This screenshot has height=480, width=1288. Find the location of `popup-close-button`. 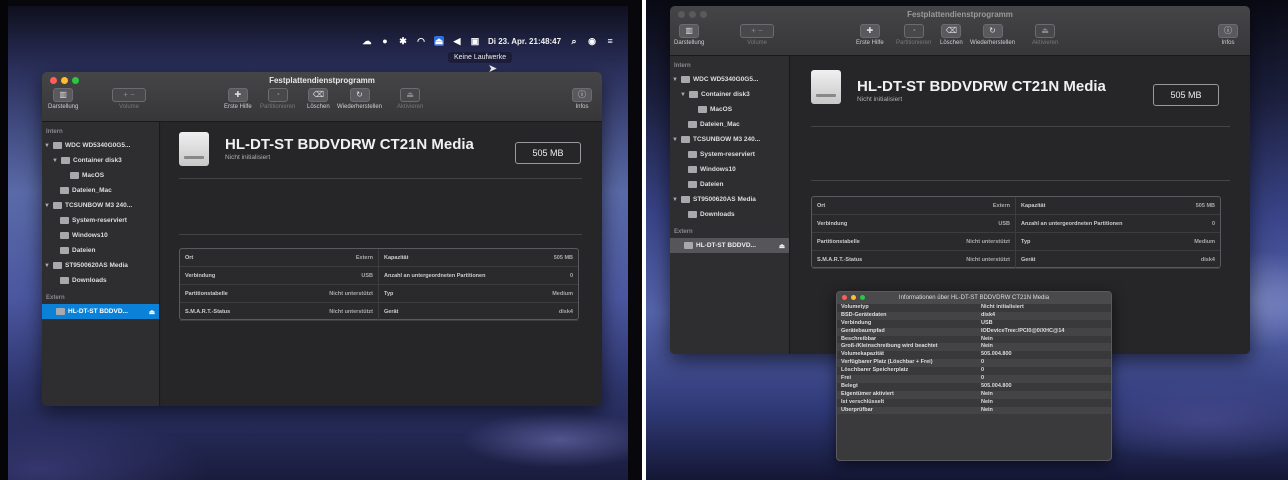

popup-close-button is located at coordinates (844, 297).